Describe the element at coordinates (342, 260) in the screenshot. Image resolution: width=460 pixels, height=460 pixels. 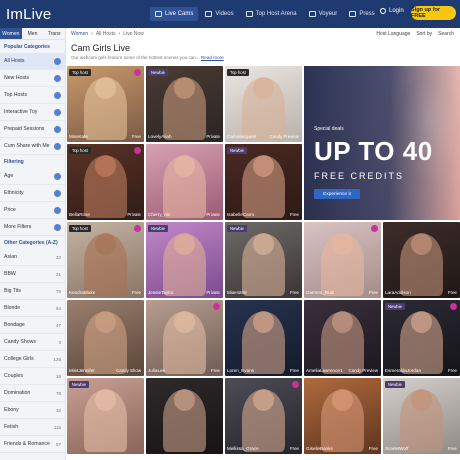
I see `host-tile: Carmen_Ruiz Free` at that location.